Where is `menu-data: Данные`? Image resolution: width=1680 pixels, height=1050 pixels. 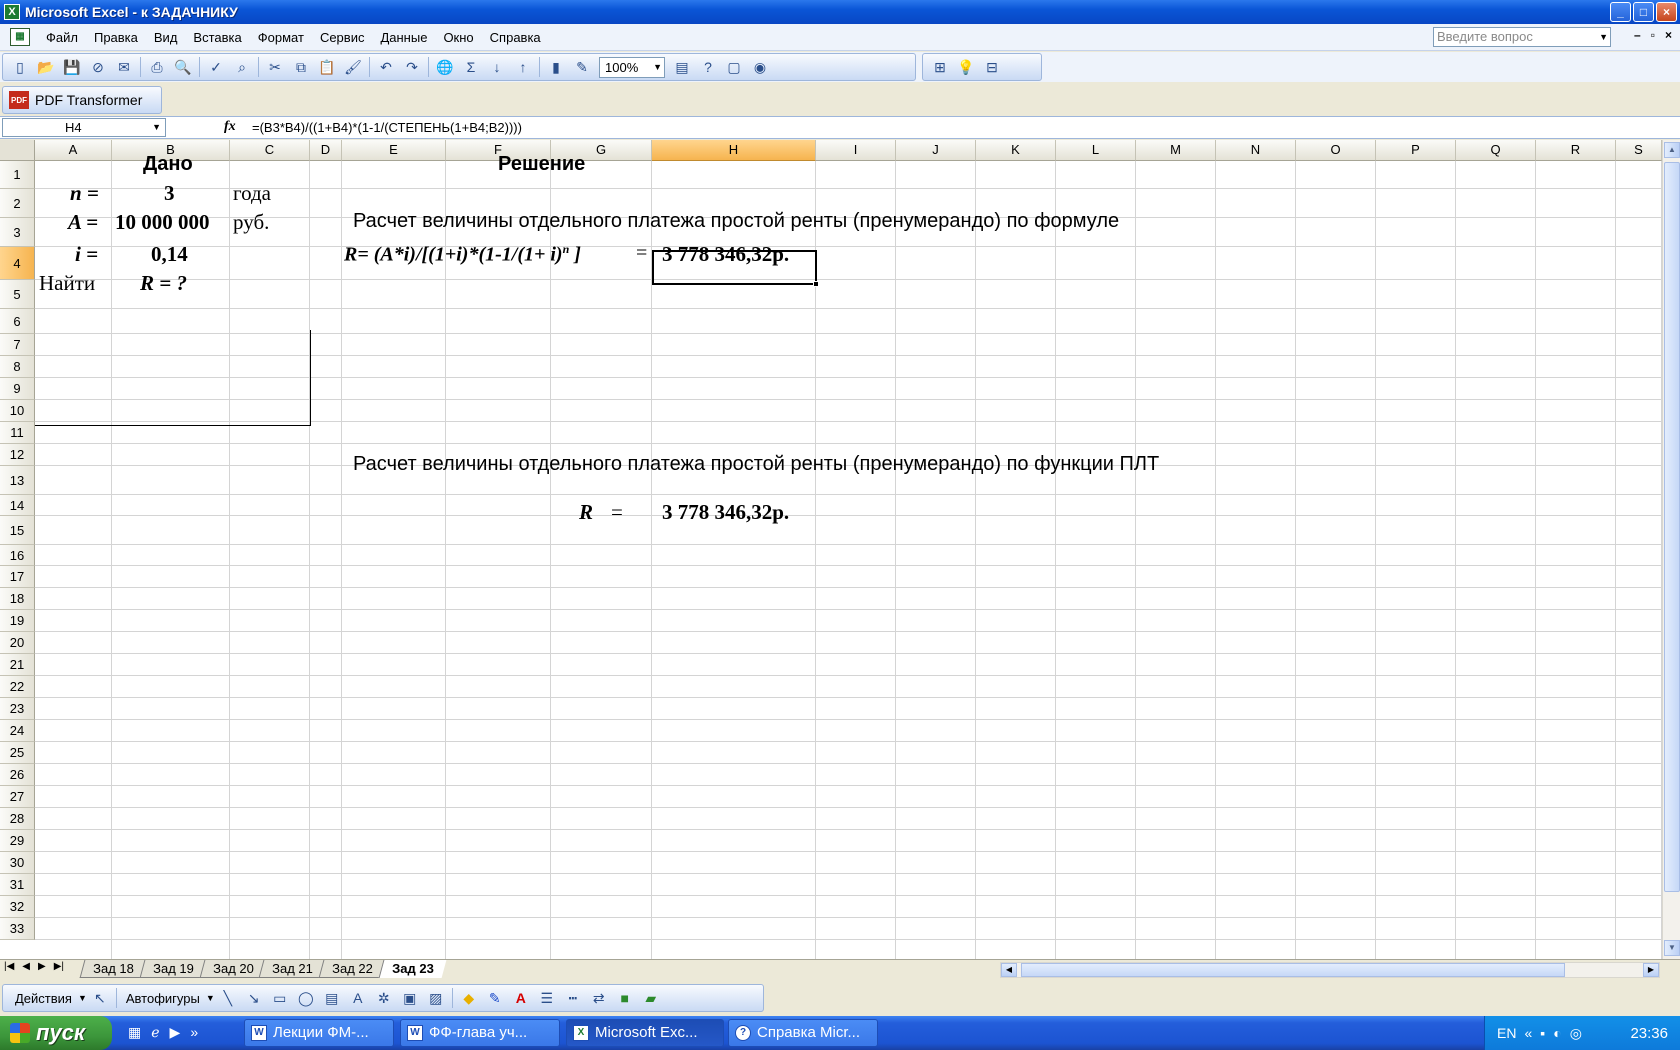 menu-data: Данные is located at coordinates (403, 37).